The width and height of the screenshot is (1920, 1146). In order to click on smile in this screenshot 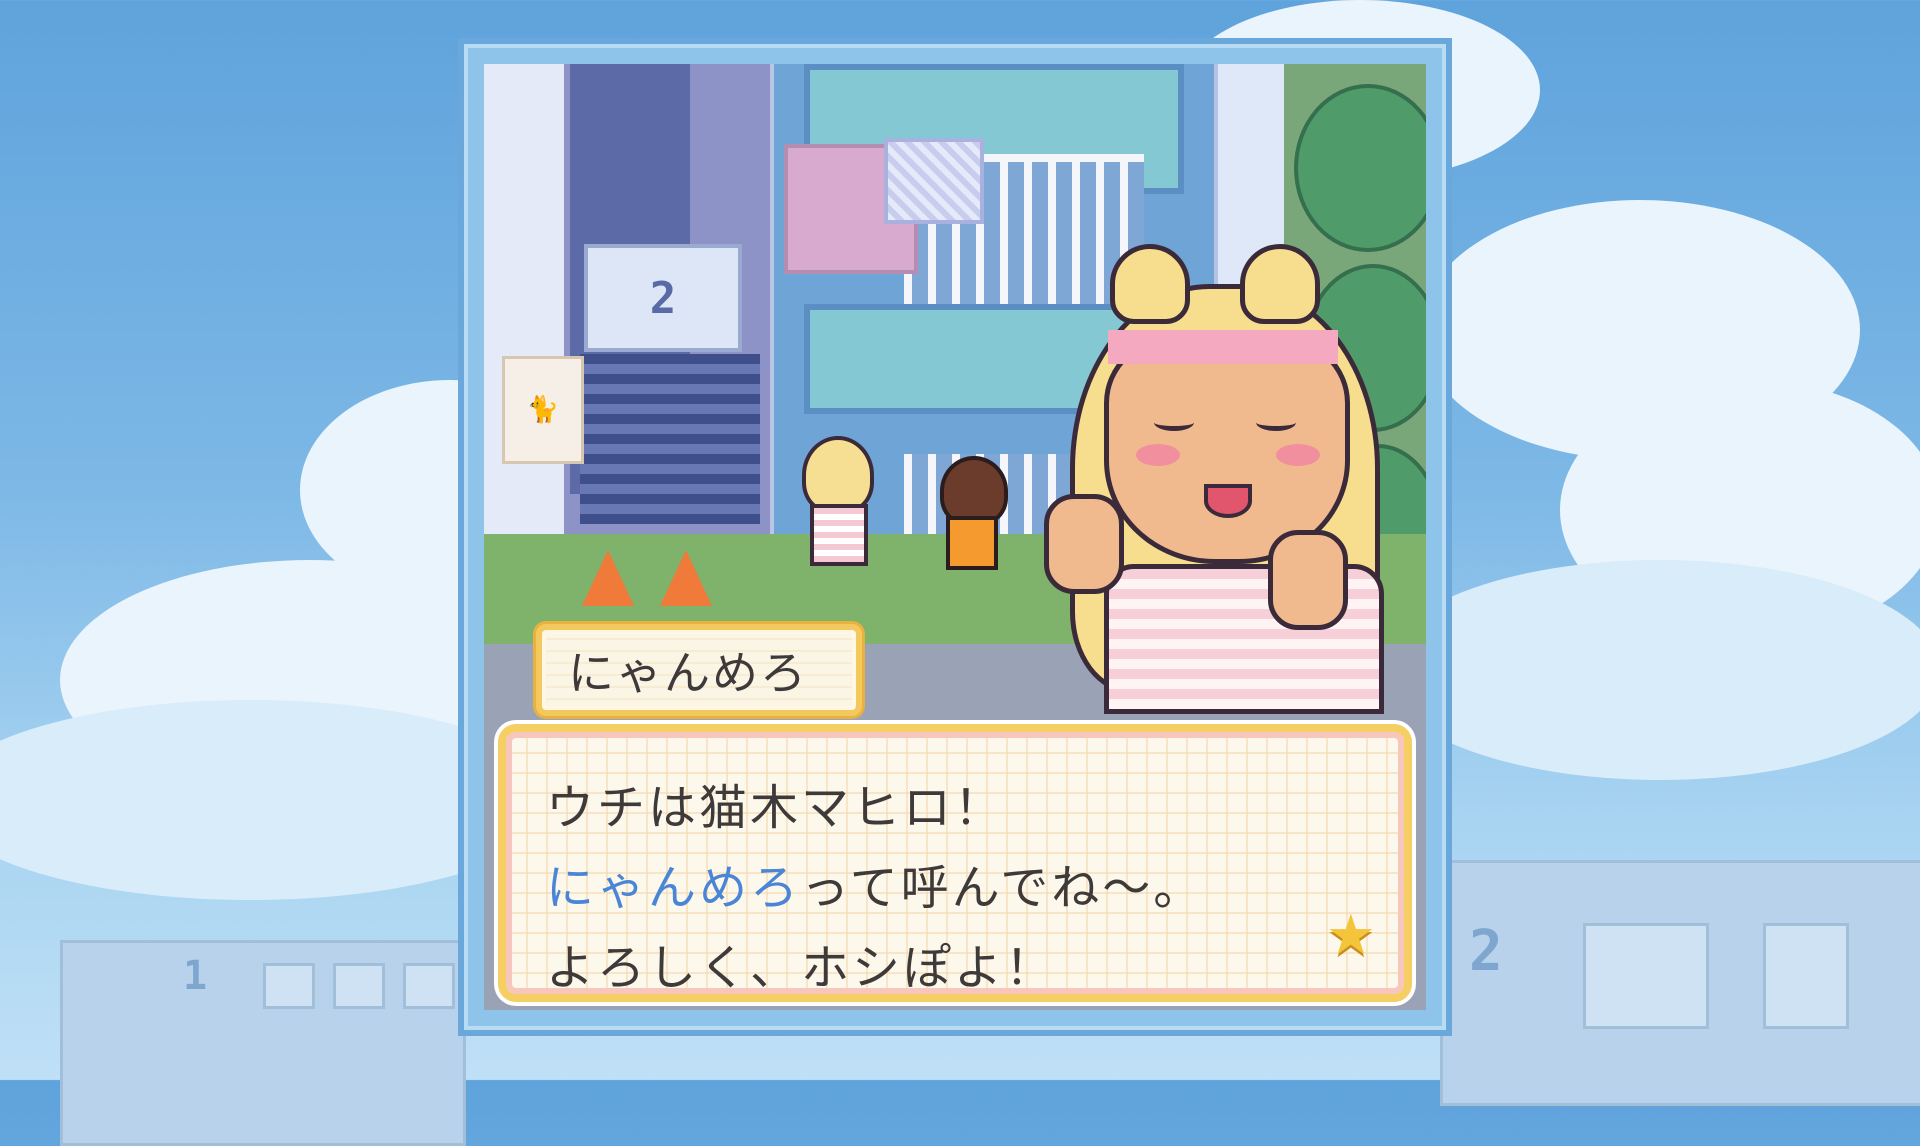, I will do `click(1228, 501)`.